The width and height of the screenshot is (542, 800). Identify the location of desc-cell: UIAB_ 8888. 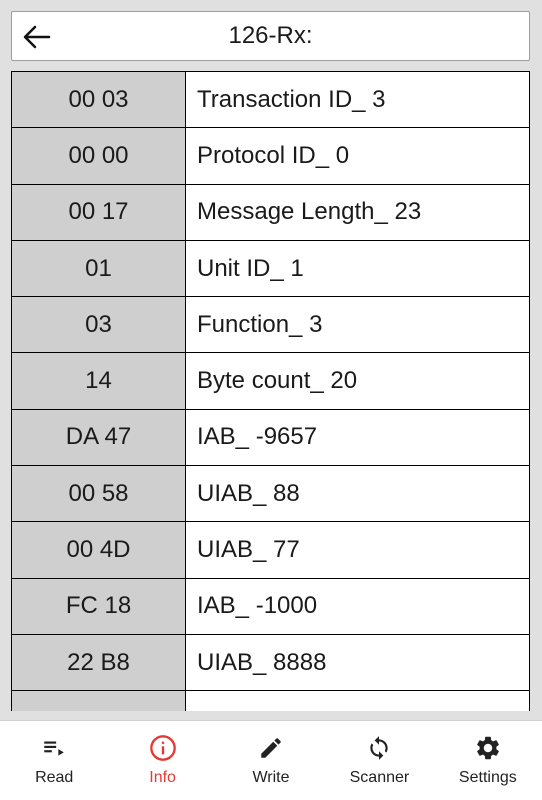
(357, 662).